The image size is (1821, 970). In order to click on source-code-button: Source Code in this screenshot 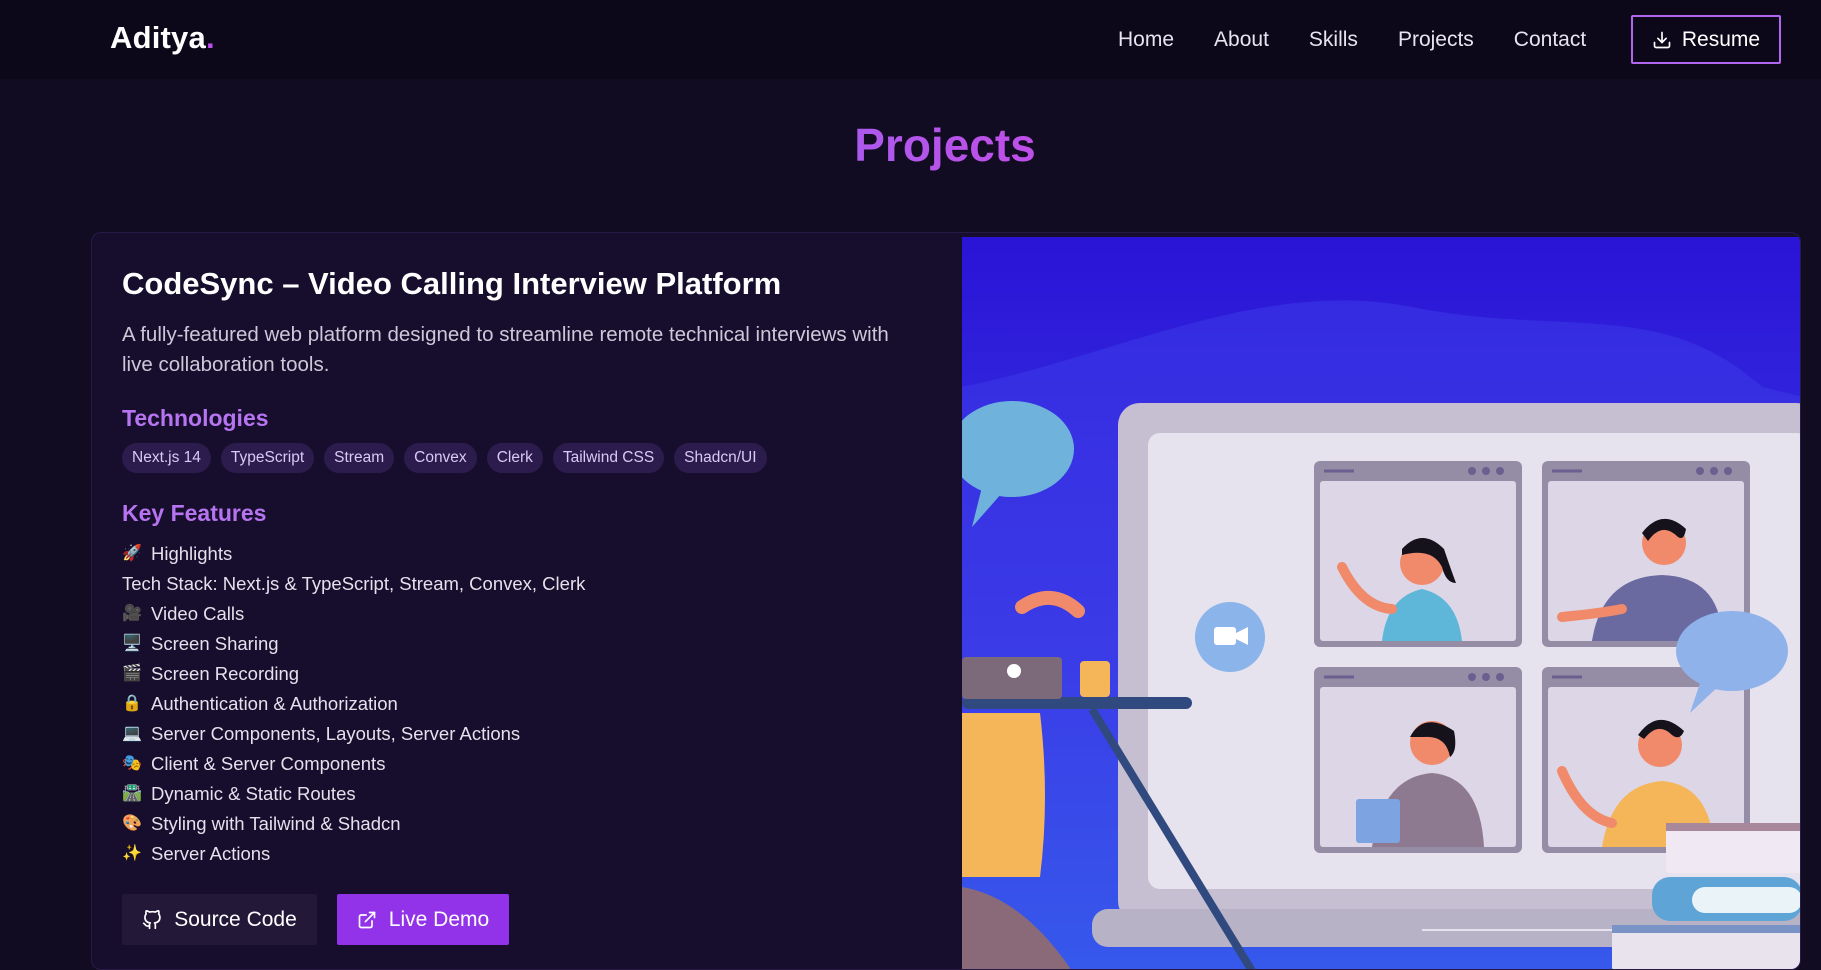, I will do `click(219, 919)`.